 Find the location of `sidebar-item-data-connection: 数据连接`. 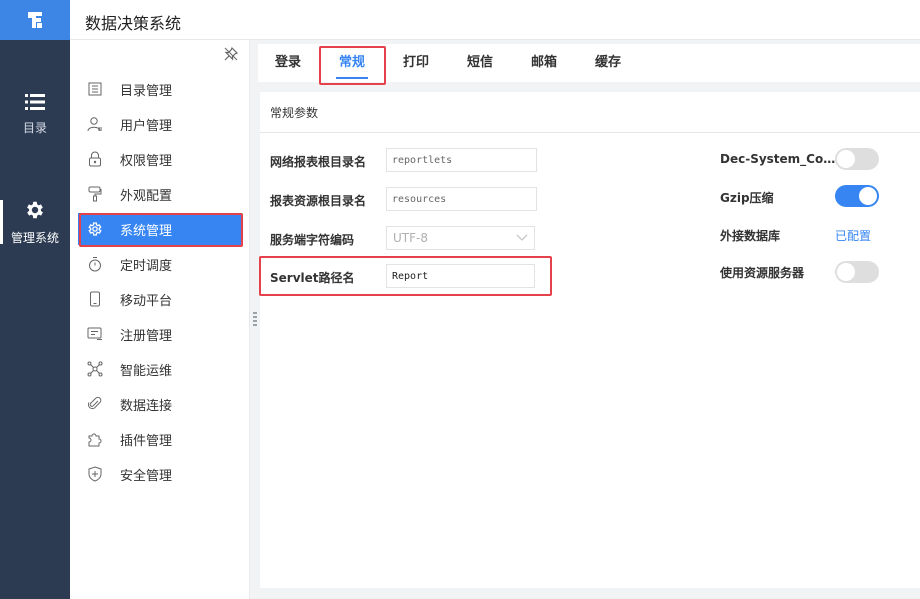

sidebar-item-data-connection: 数据连接 is located at coordinates (160, 404).